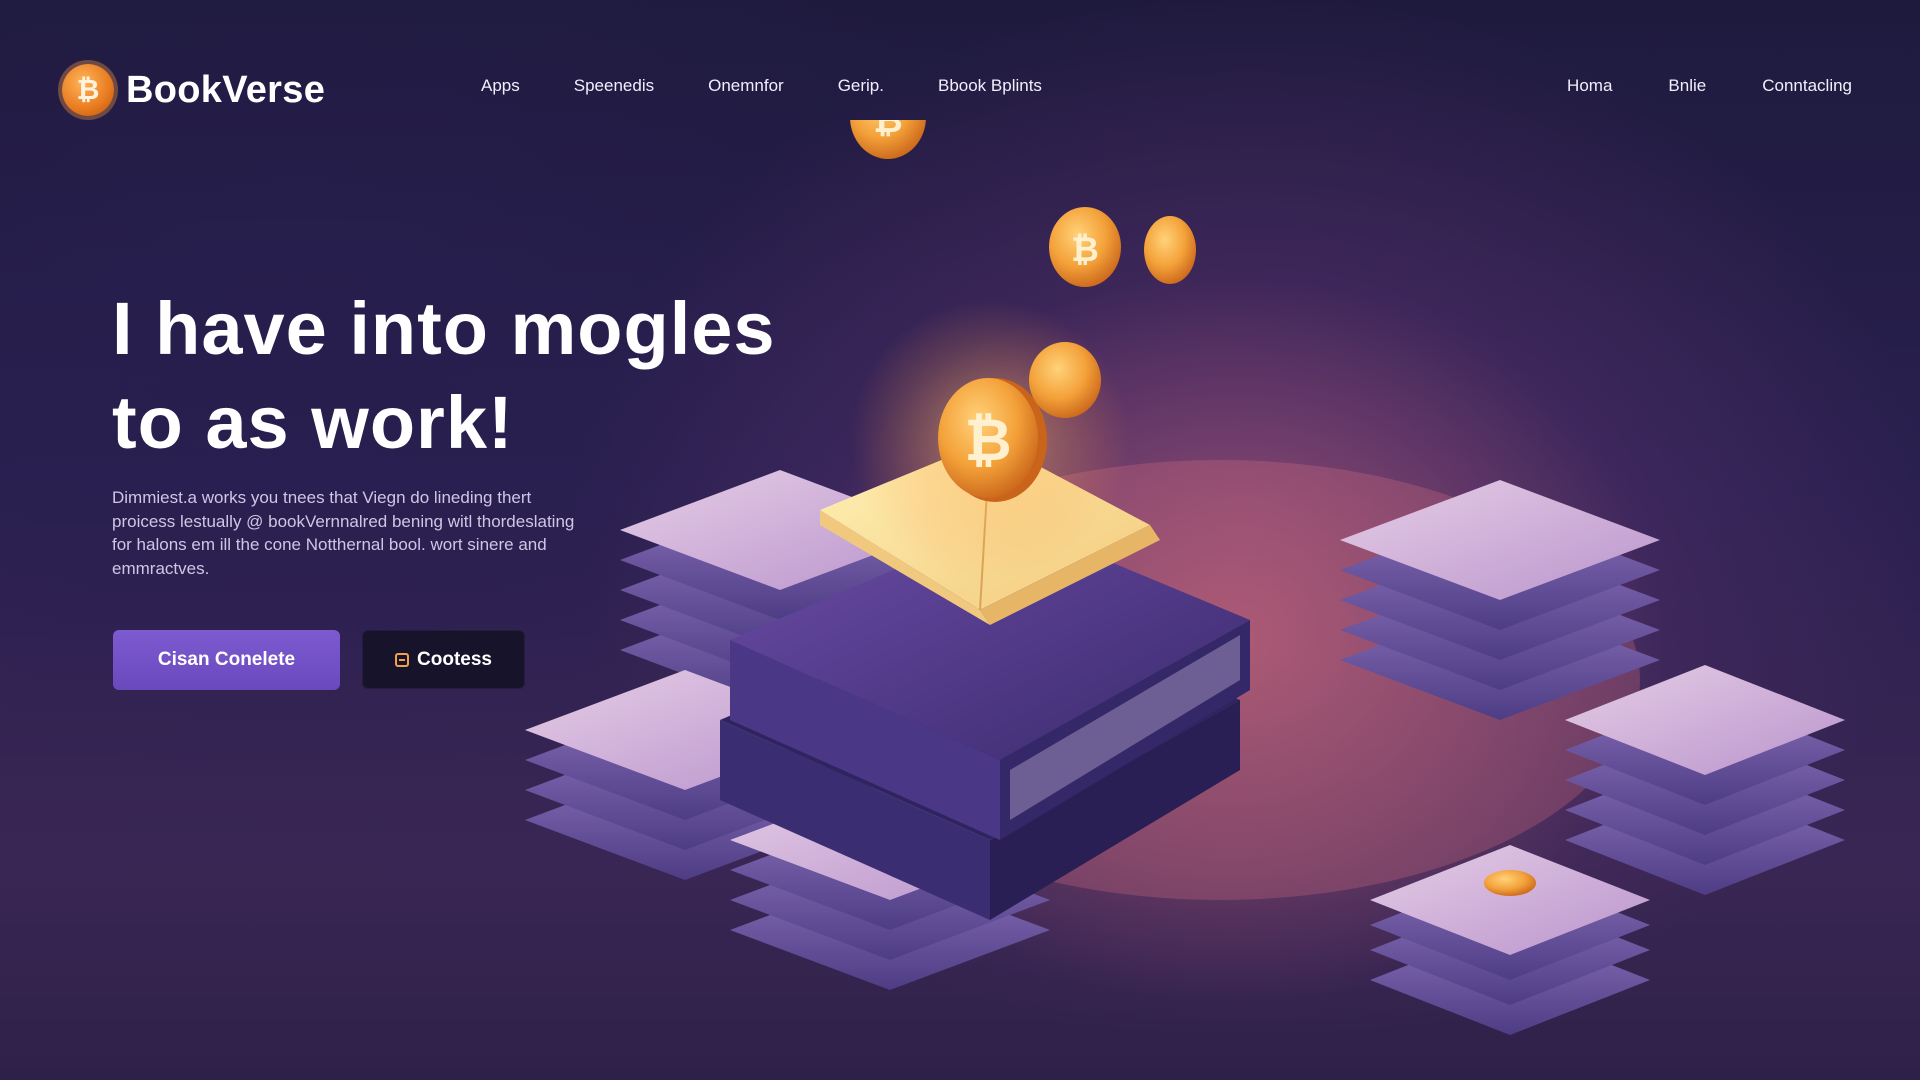  Describe the element at coordinates (500, 86) in the screenshot. I see `nav-link-apps: Apps` at that location.